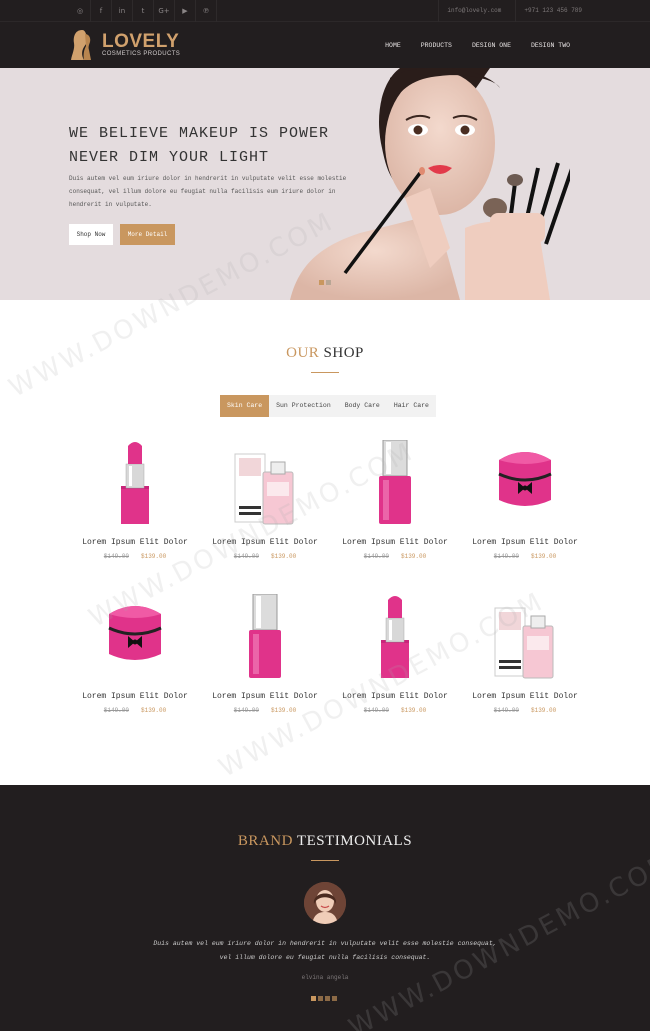 This screenshot has height=1031, width=650. I want to click on google-plus-icon: G+, so click(164, 11).